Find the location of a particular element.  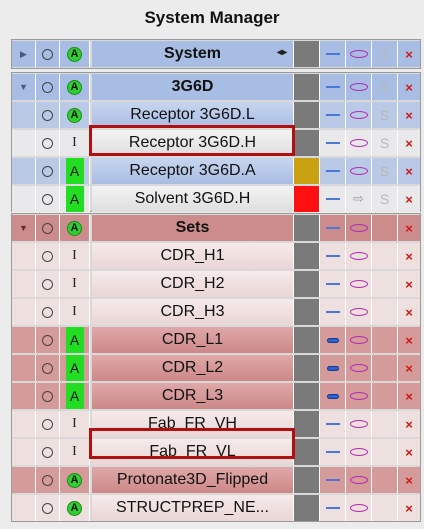

list-item: A Receptor 3G6D.L S × is located at coordinates (216, 115).